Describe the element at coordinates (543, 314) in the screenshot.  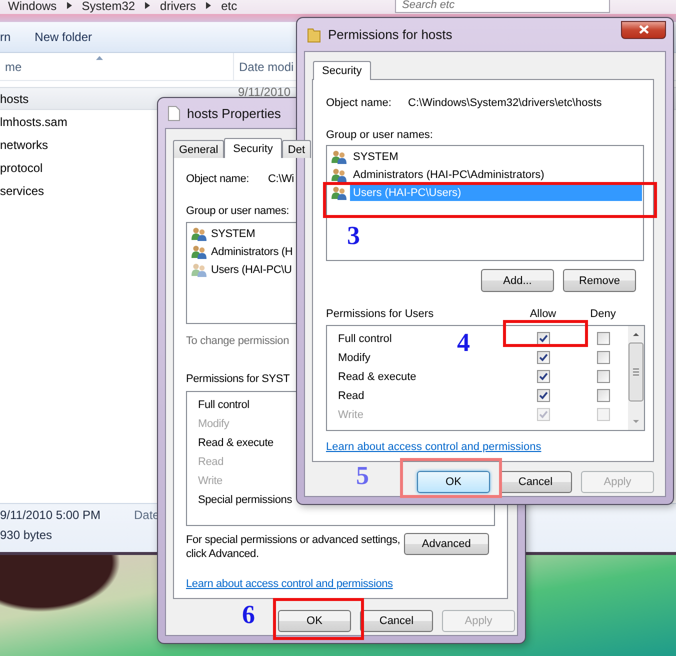
I see `column-header: Allow` at that location.